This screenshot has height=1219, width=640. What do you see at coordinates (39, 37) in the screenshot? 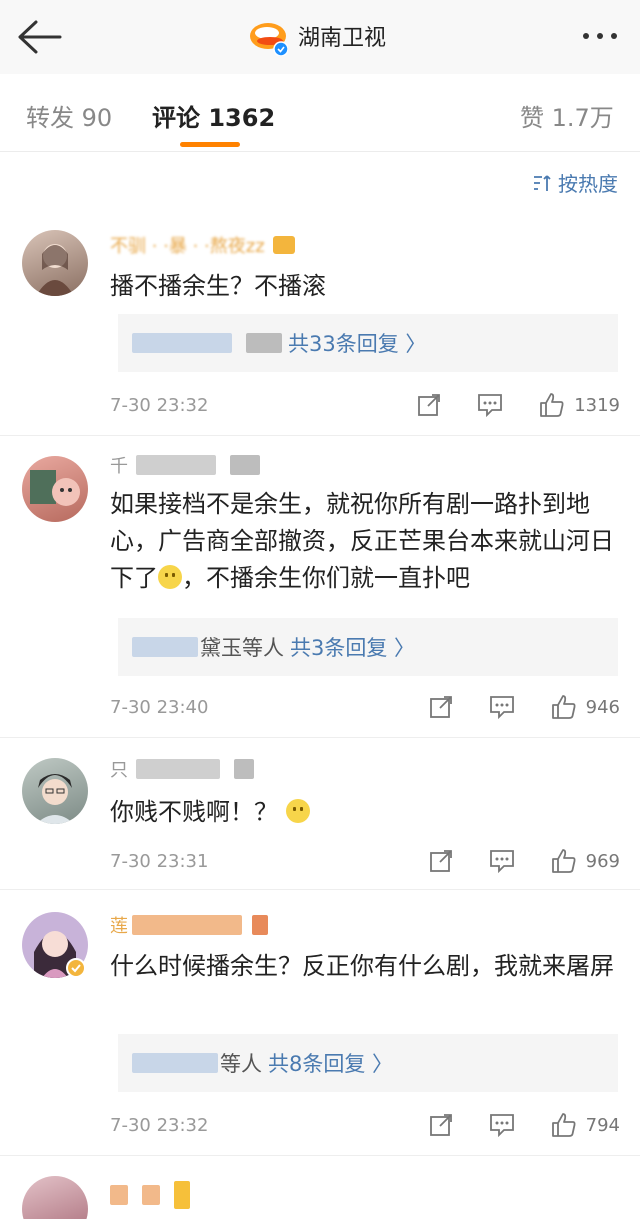
I see `back-arrow-icon` at bounding box center [39, 37].